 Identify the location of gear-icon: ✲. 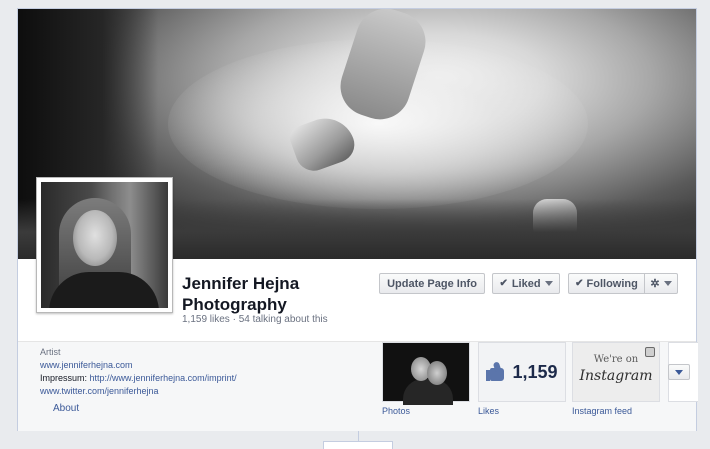
(655, 284).